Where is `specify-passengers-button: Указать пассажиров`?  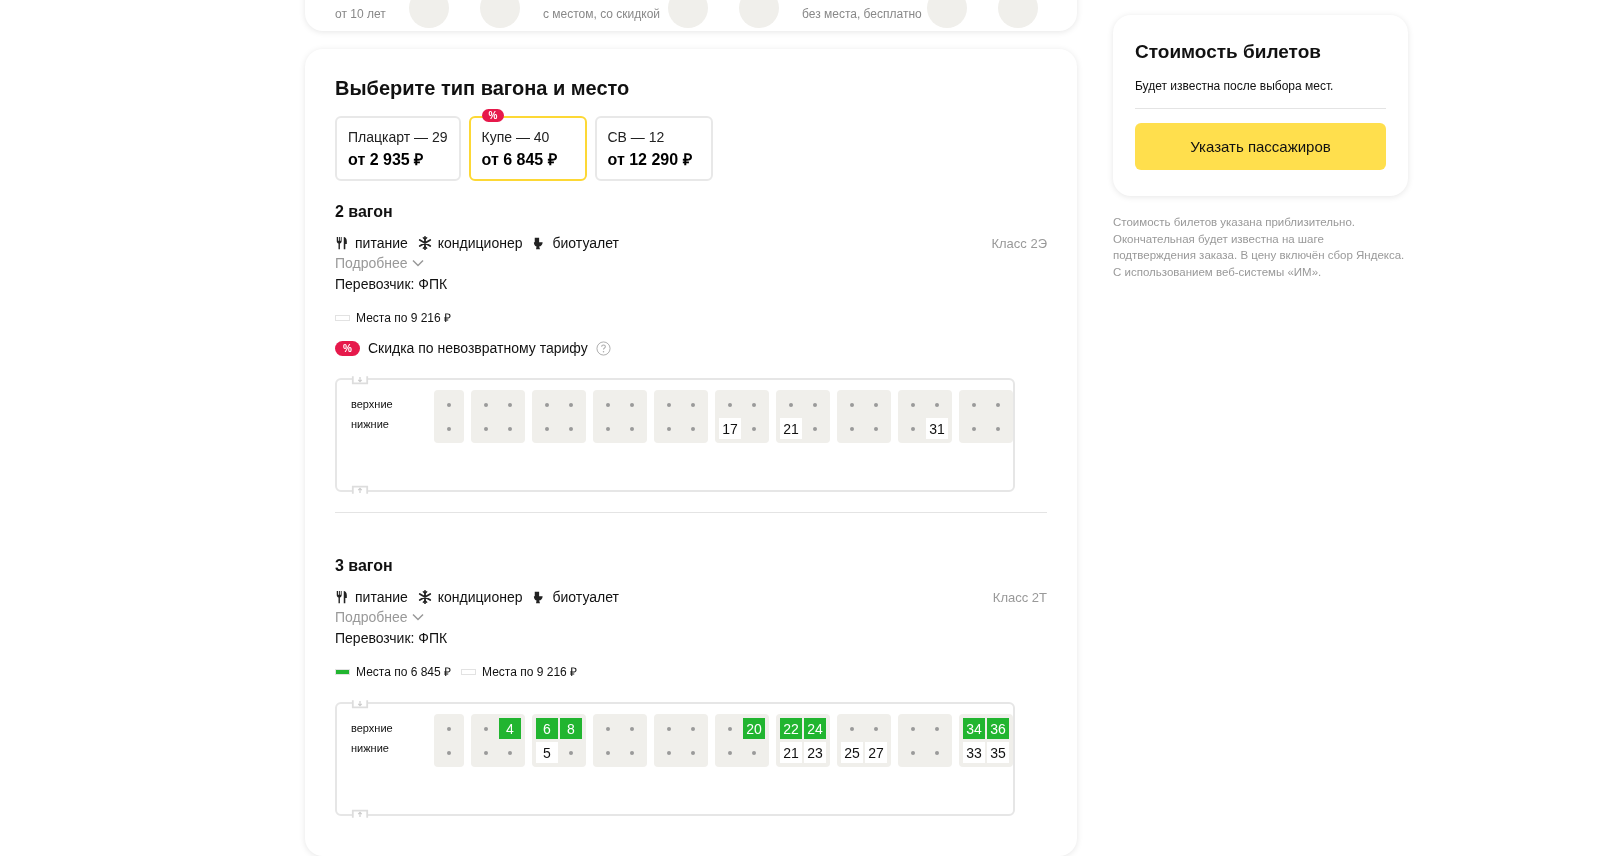 specify-passengers-button: Указать пассажиров is located at coordinates (1260, 146).